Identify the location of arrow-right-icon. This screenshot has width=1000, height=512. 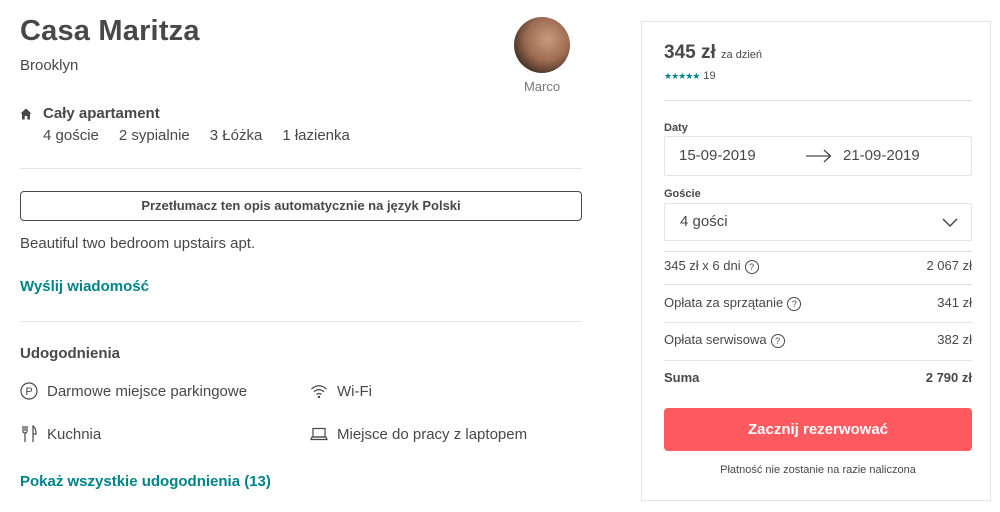
(819, 156).